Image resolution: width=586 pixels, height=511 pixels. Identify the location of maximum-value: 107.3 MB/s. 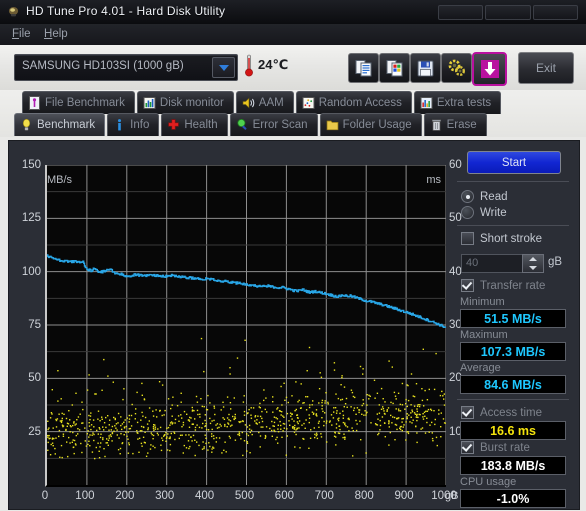
(513, 351).